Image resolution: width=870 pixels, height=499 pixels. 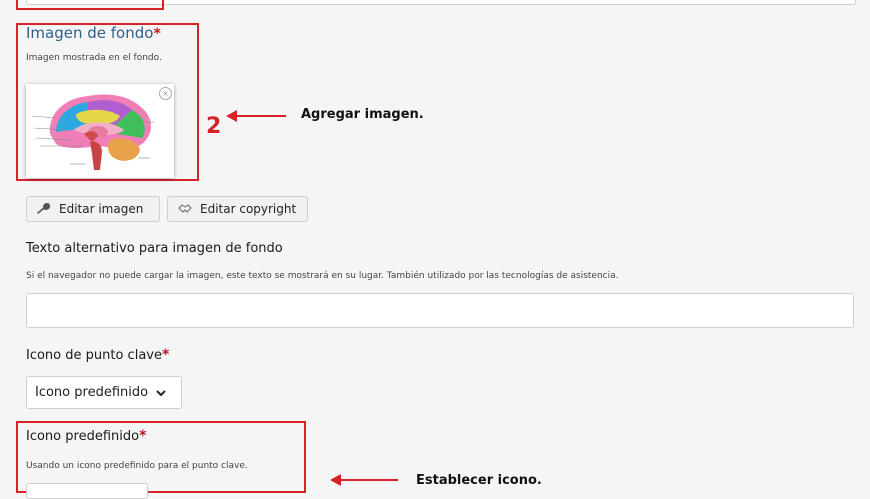 I want to click on hotspot-icon-selected: Icono predefinido, so click(x=92, y=392).